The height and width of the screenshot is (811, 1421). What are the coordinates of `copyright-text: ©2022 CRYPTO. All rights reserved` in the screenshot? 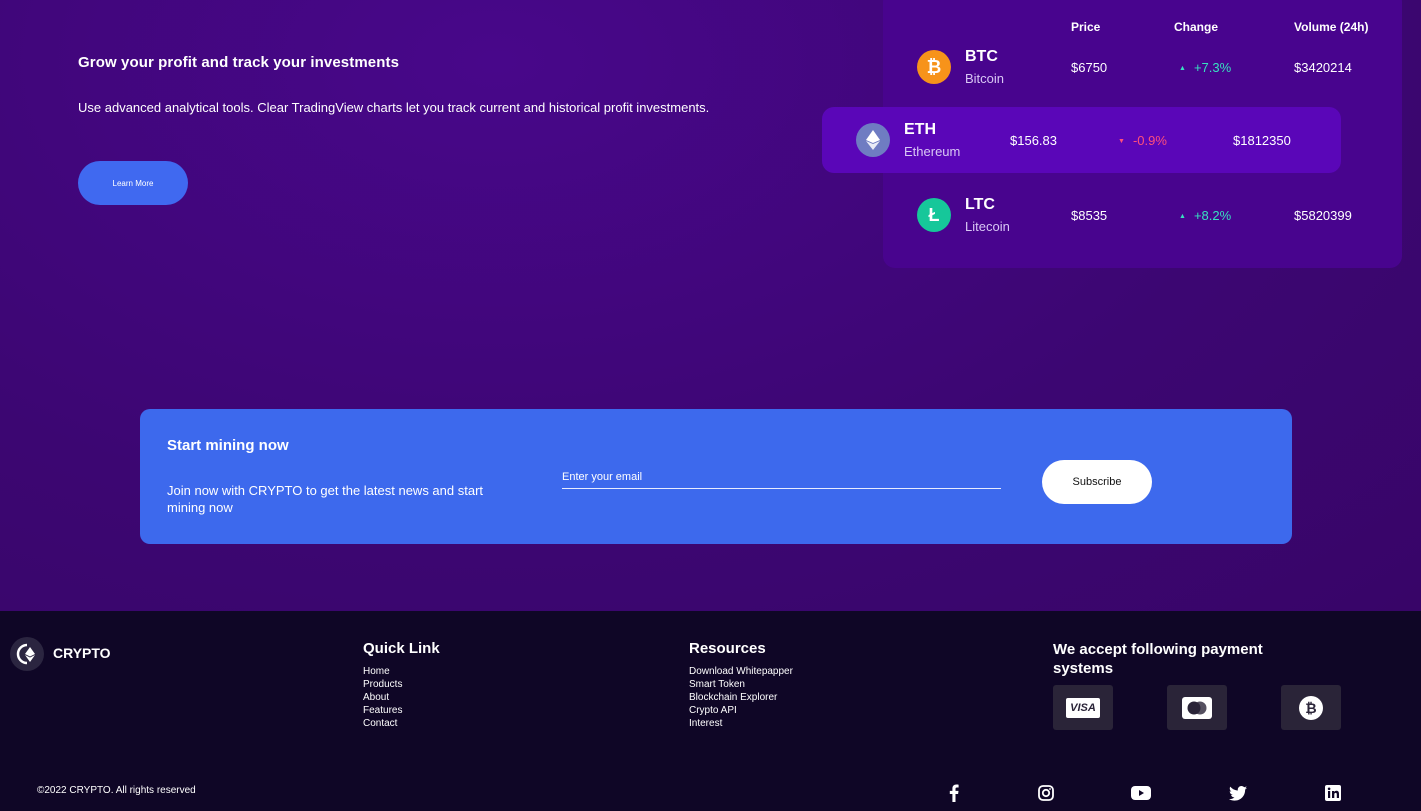 It's located at (116, 790).